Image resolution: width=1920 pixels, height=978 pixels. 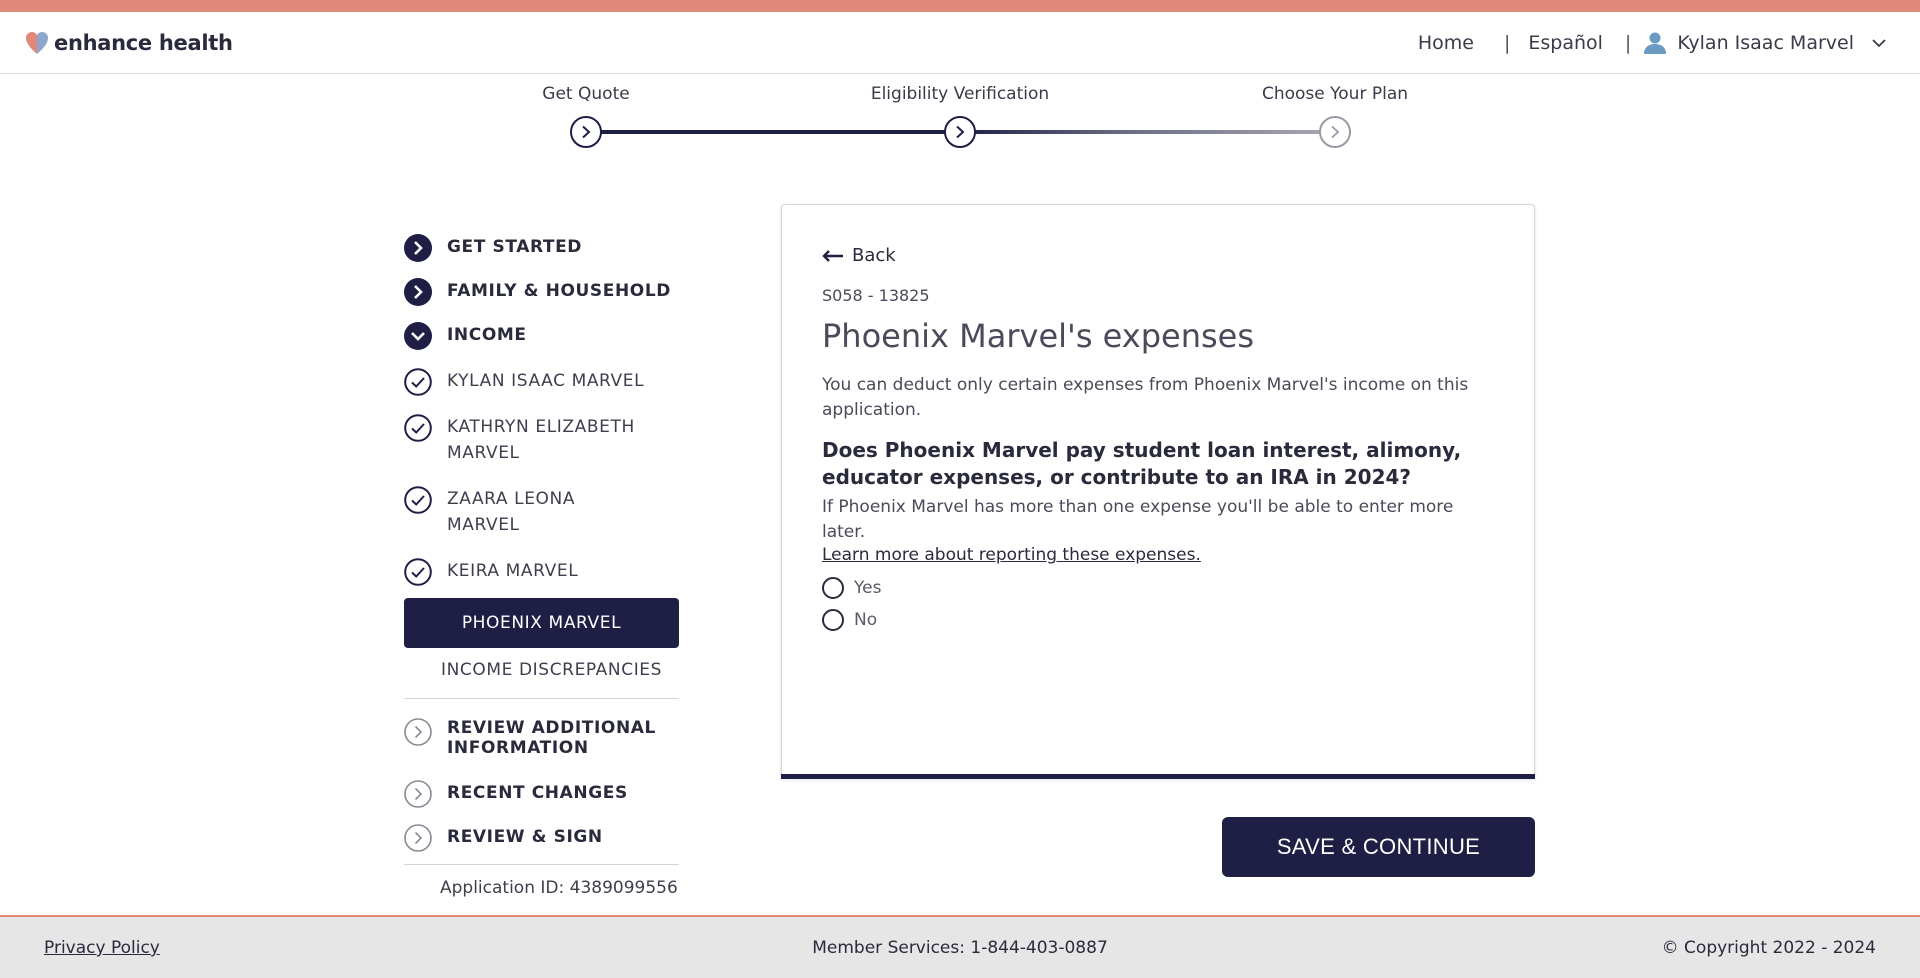 What do you see at coordinates (418, 336) in the screenshot?
I see `chevron-down-filled-icon` at bounding box center [418, 336].